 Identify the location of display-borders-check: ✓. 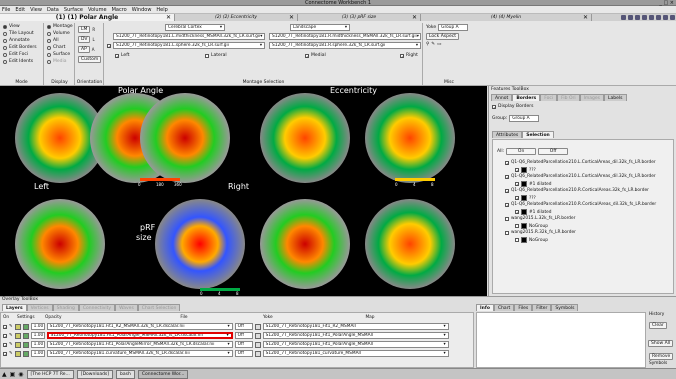
(494, 106).